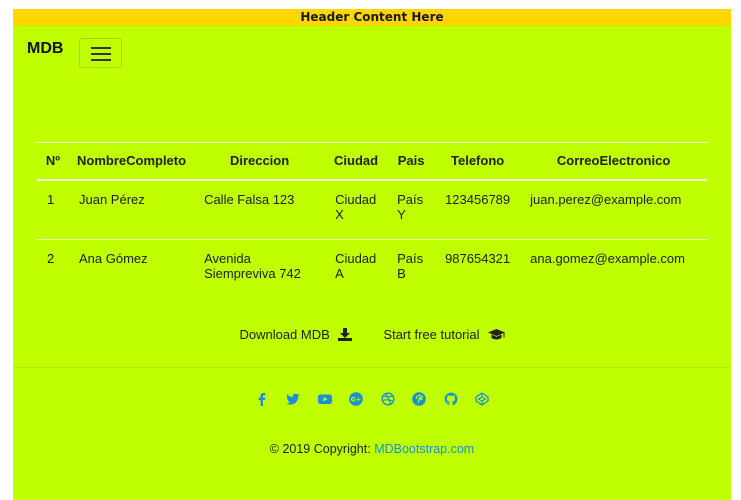  What do you see at coordinates (424, 449) in the screenshot?
I see `mdbootstrap-link: MDBootstrap.com` at bounding box center [424, 449].